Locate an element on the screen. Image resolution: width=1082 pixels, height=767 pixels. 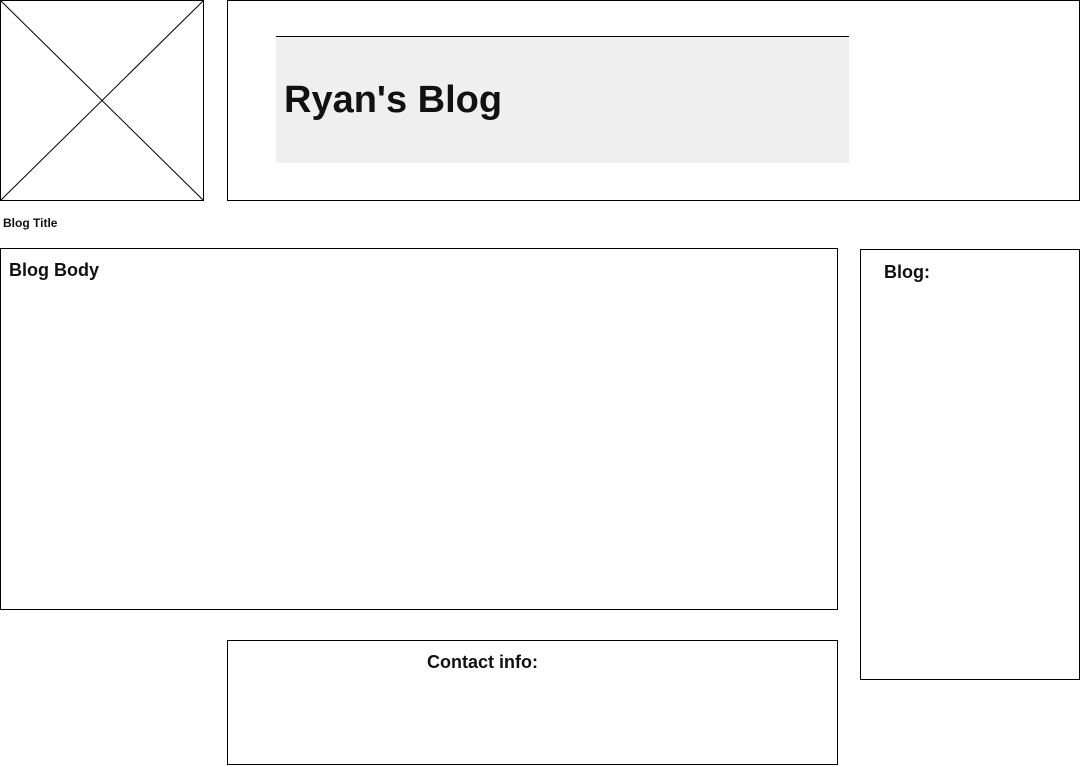
image-placeholder-icon is located at coordinates (102, 100).